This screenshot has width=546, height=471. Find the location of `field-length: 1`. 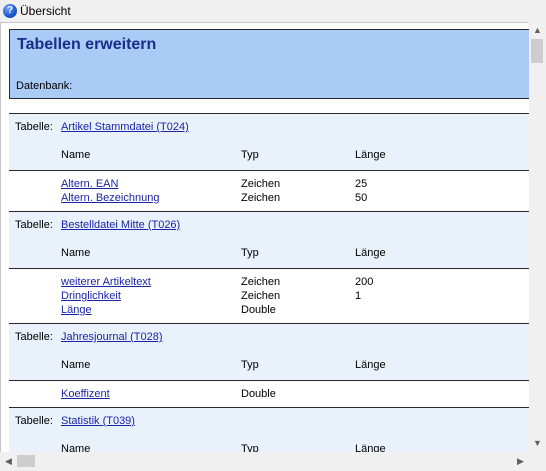

field-length: 1 is located at coordinates (358, 296).